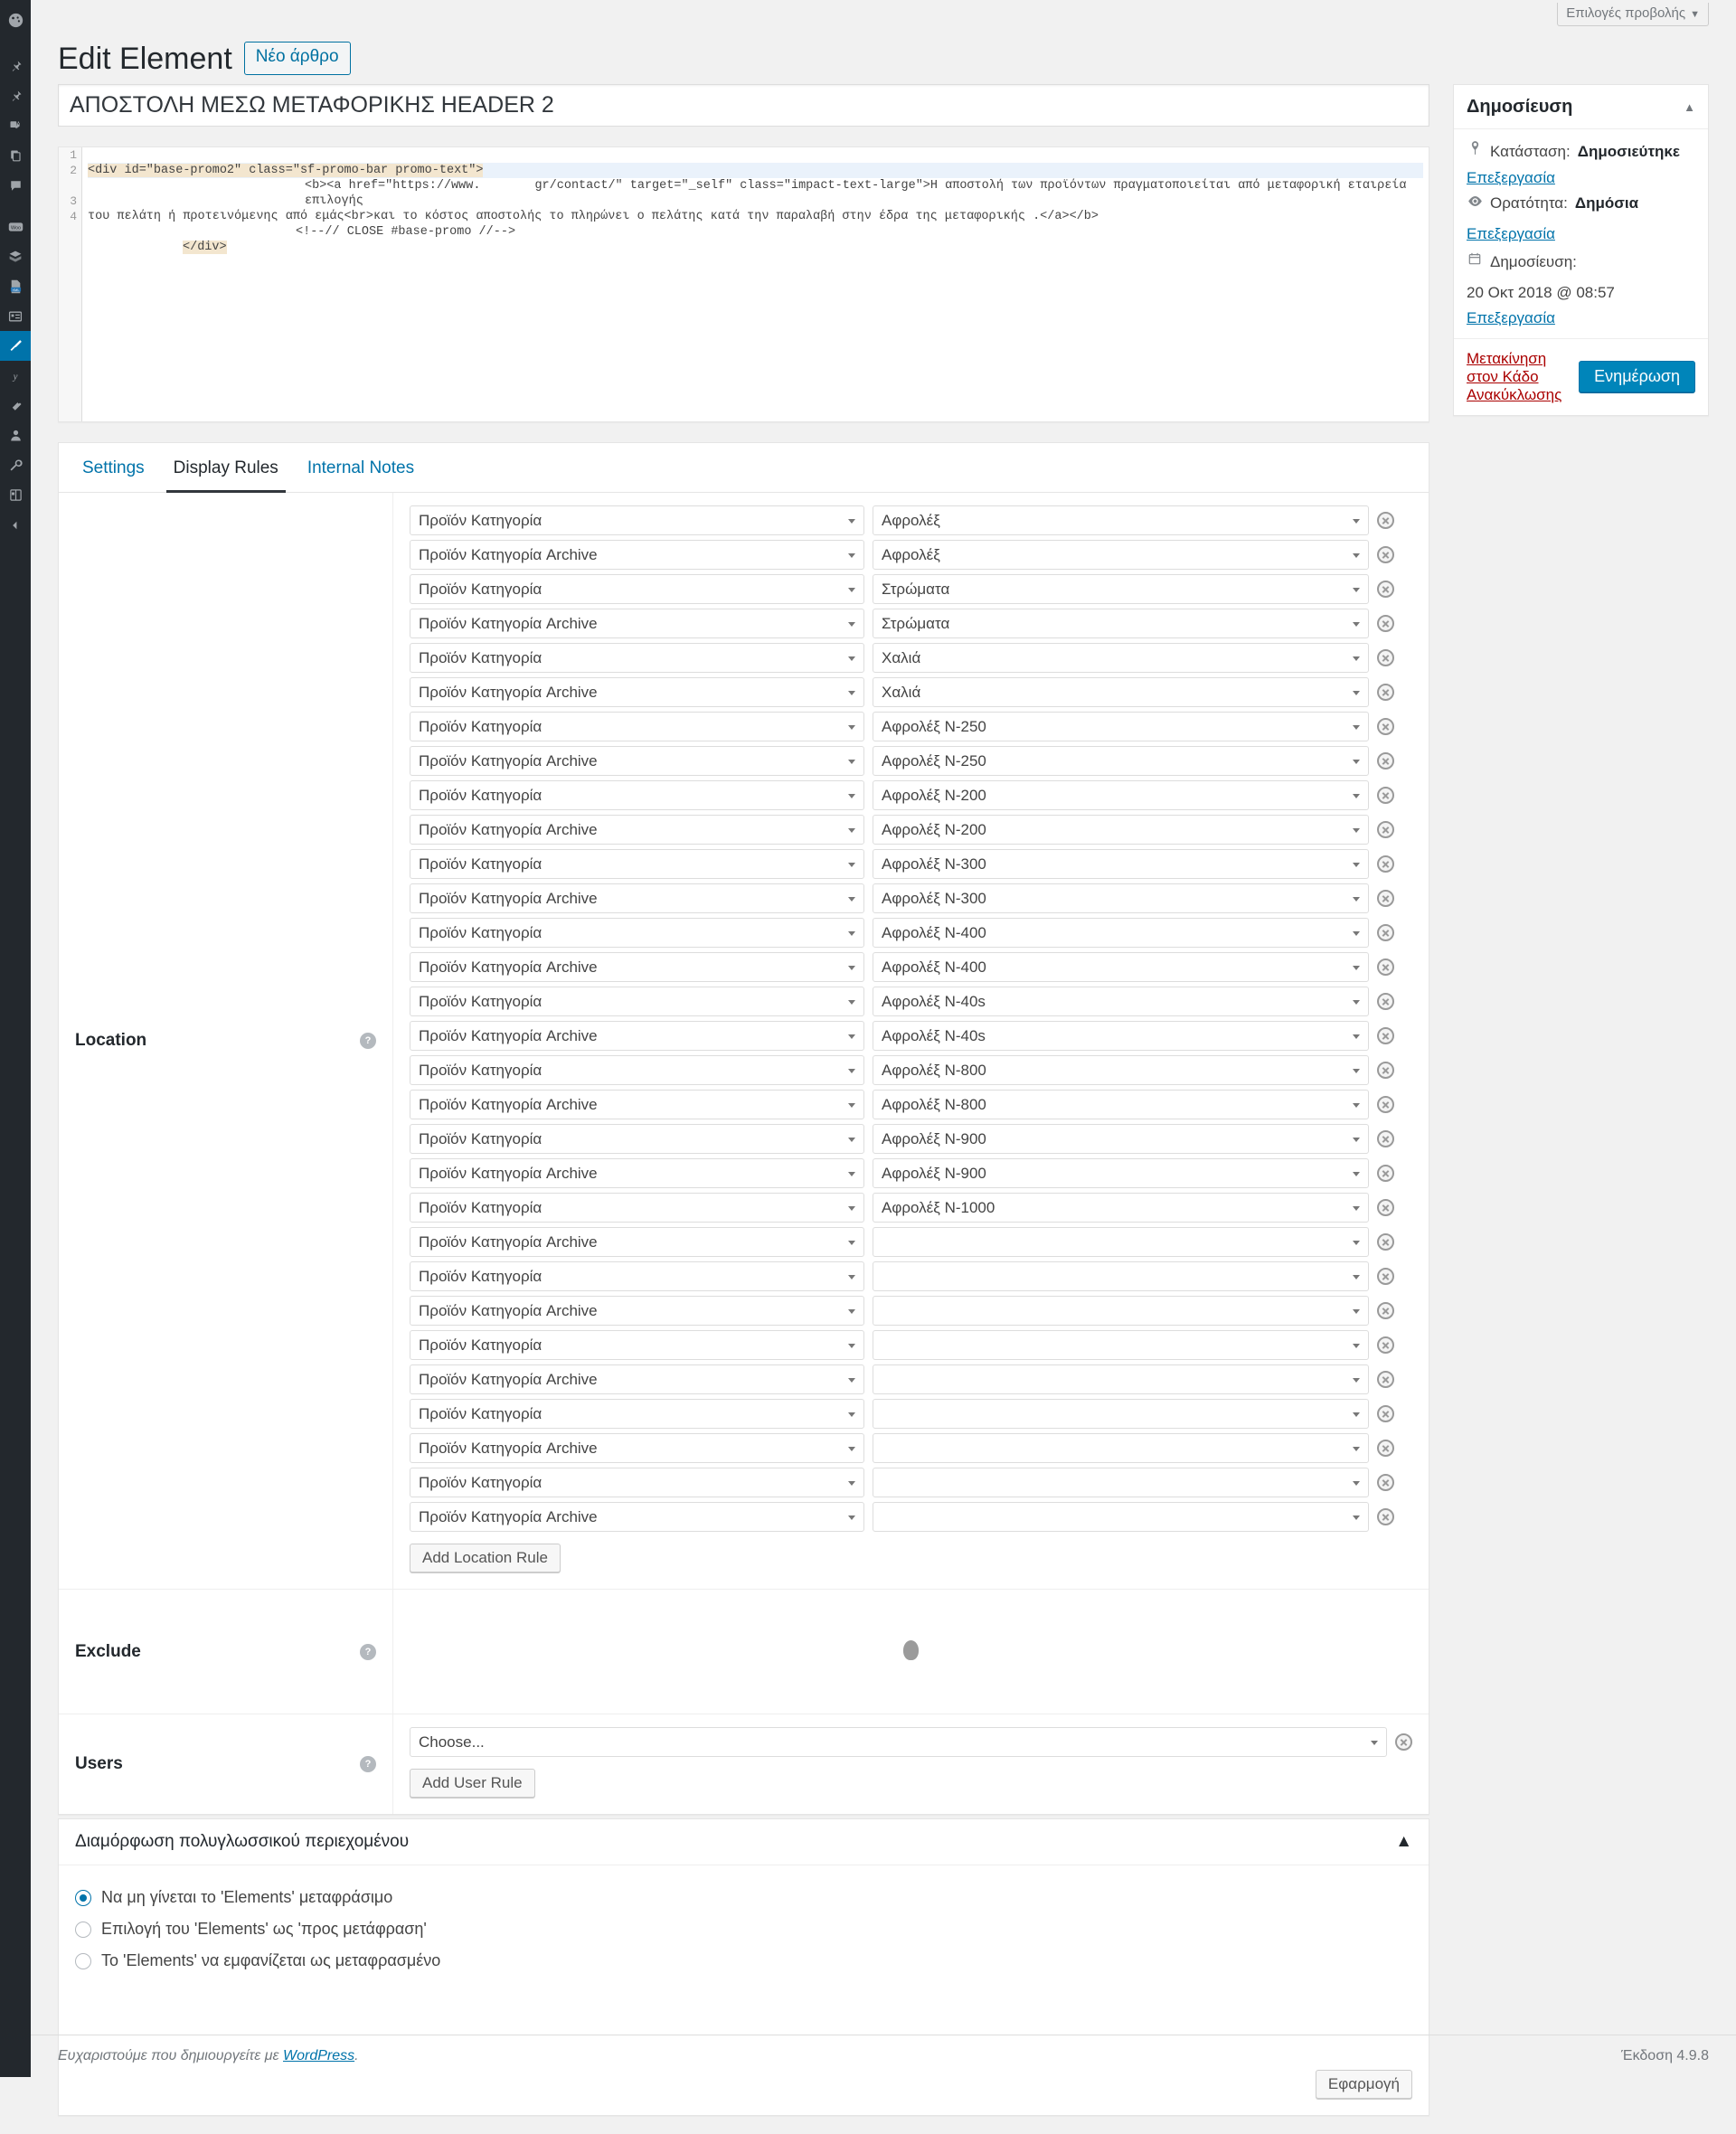 The image size is (1736, 2134). Describe the element at coordinates (319, 2055) in the screenshot. I see `wordpress-link: WordPress` at that location.